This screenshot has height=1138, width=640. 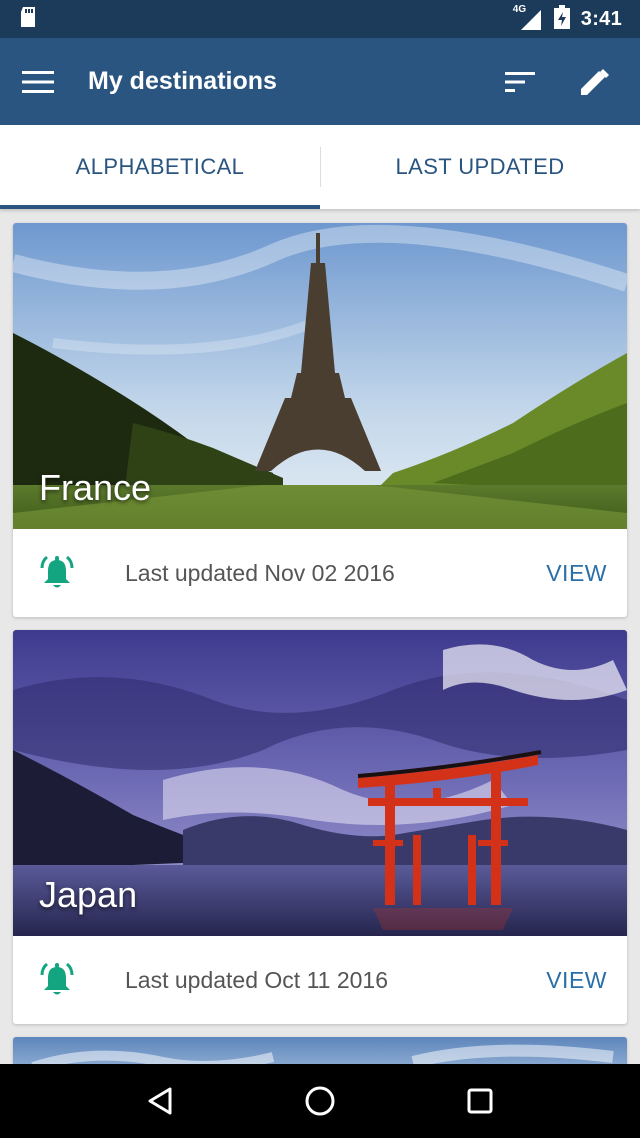 I want to click on last-updated-text: Last updated Nov 02 2016, so click(x=260, y=572).